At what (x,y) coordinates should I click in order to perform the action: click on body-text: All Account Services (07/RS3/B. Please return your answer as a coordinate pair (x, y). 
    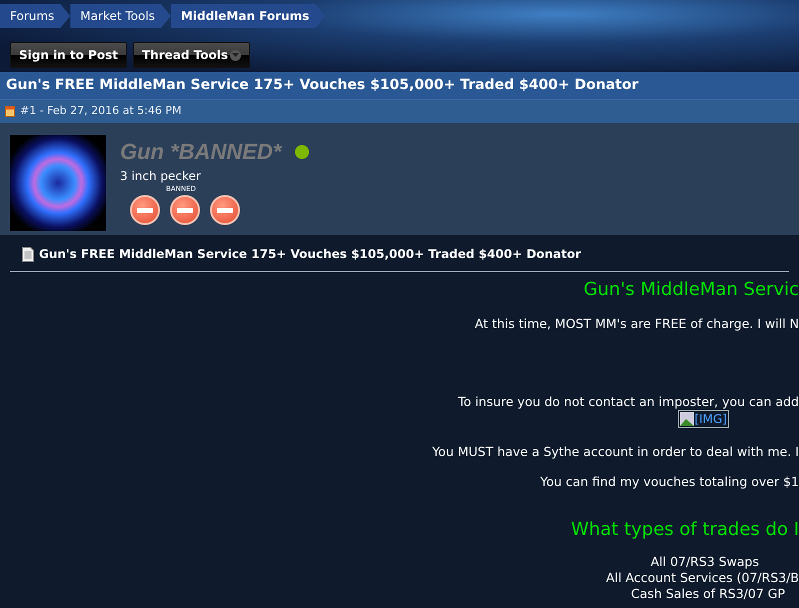
    Looking at the image, I should click on (702, 578).